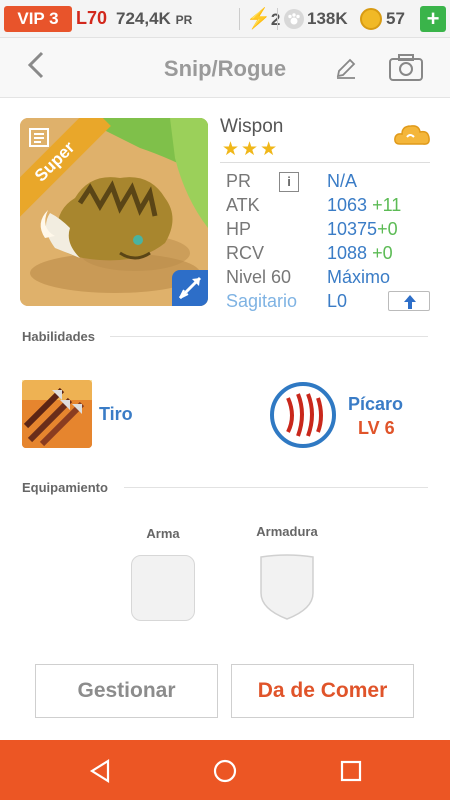 This screenshot has height=800, width=450. Describe the element at coordinates (38, 19) in the screenshot. I see `vip-badge: VIP 3` at that location.